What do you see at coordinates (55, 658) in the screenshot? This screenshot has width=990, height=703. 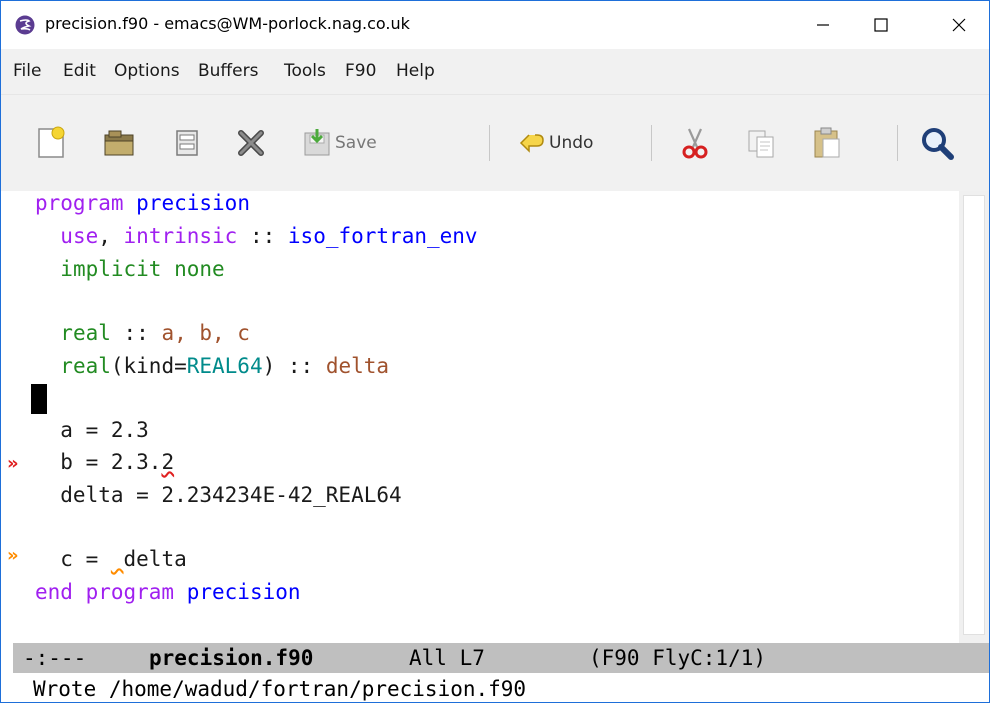 I see `modeline-status: -:---` at bounding box center [55, 658].